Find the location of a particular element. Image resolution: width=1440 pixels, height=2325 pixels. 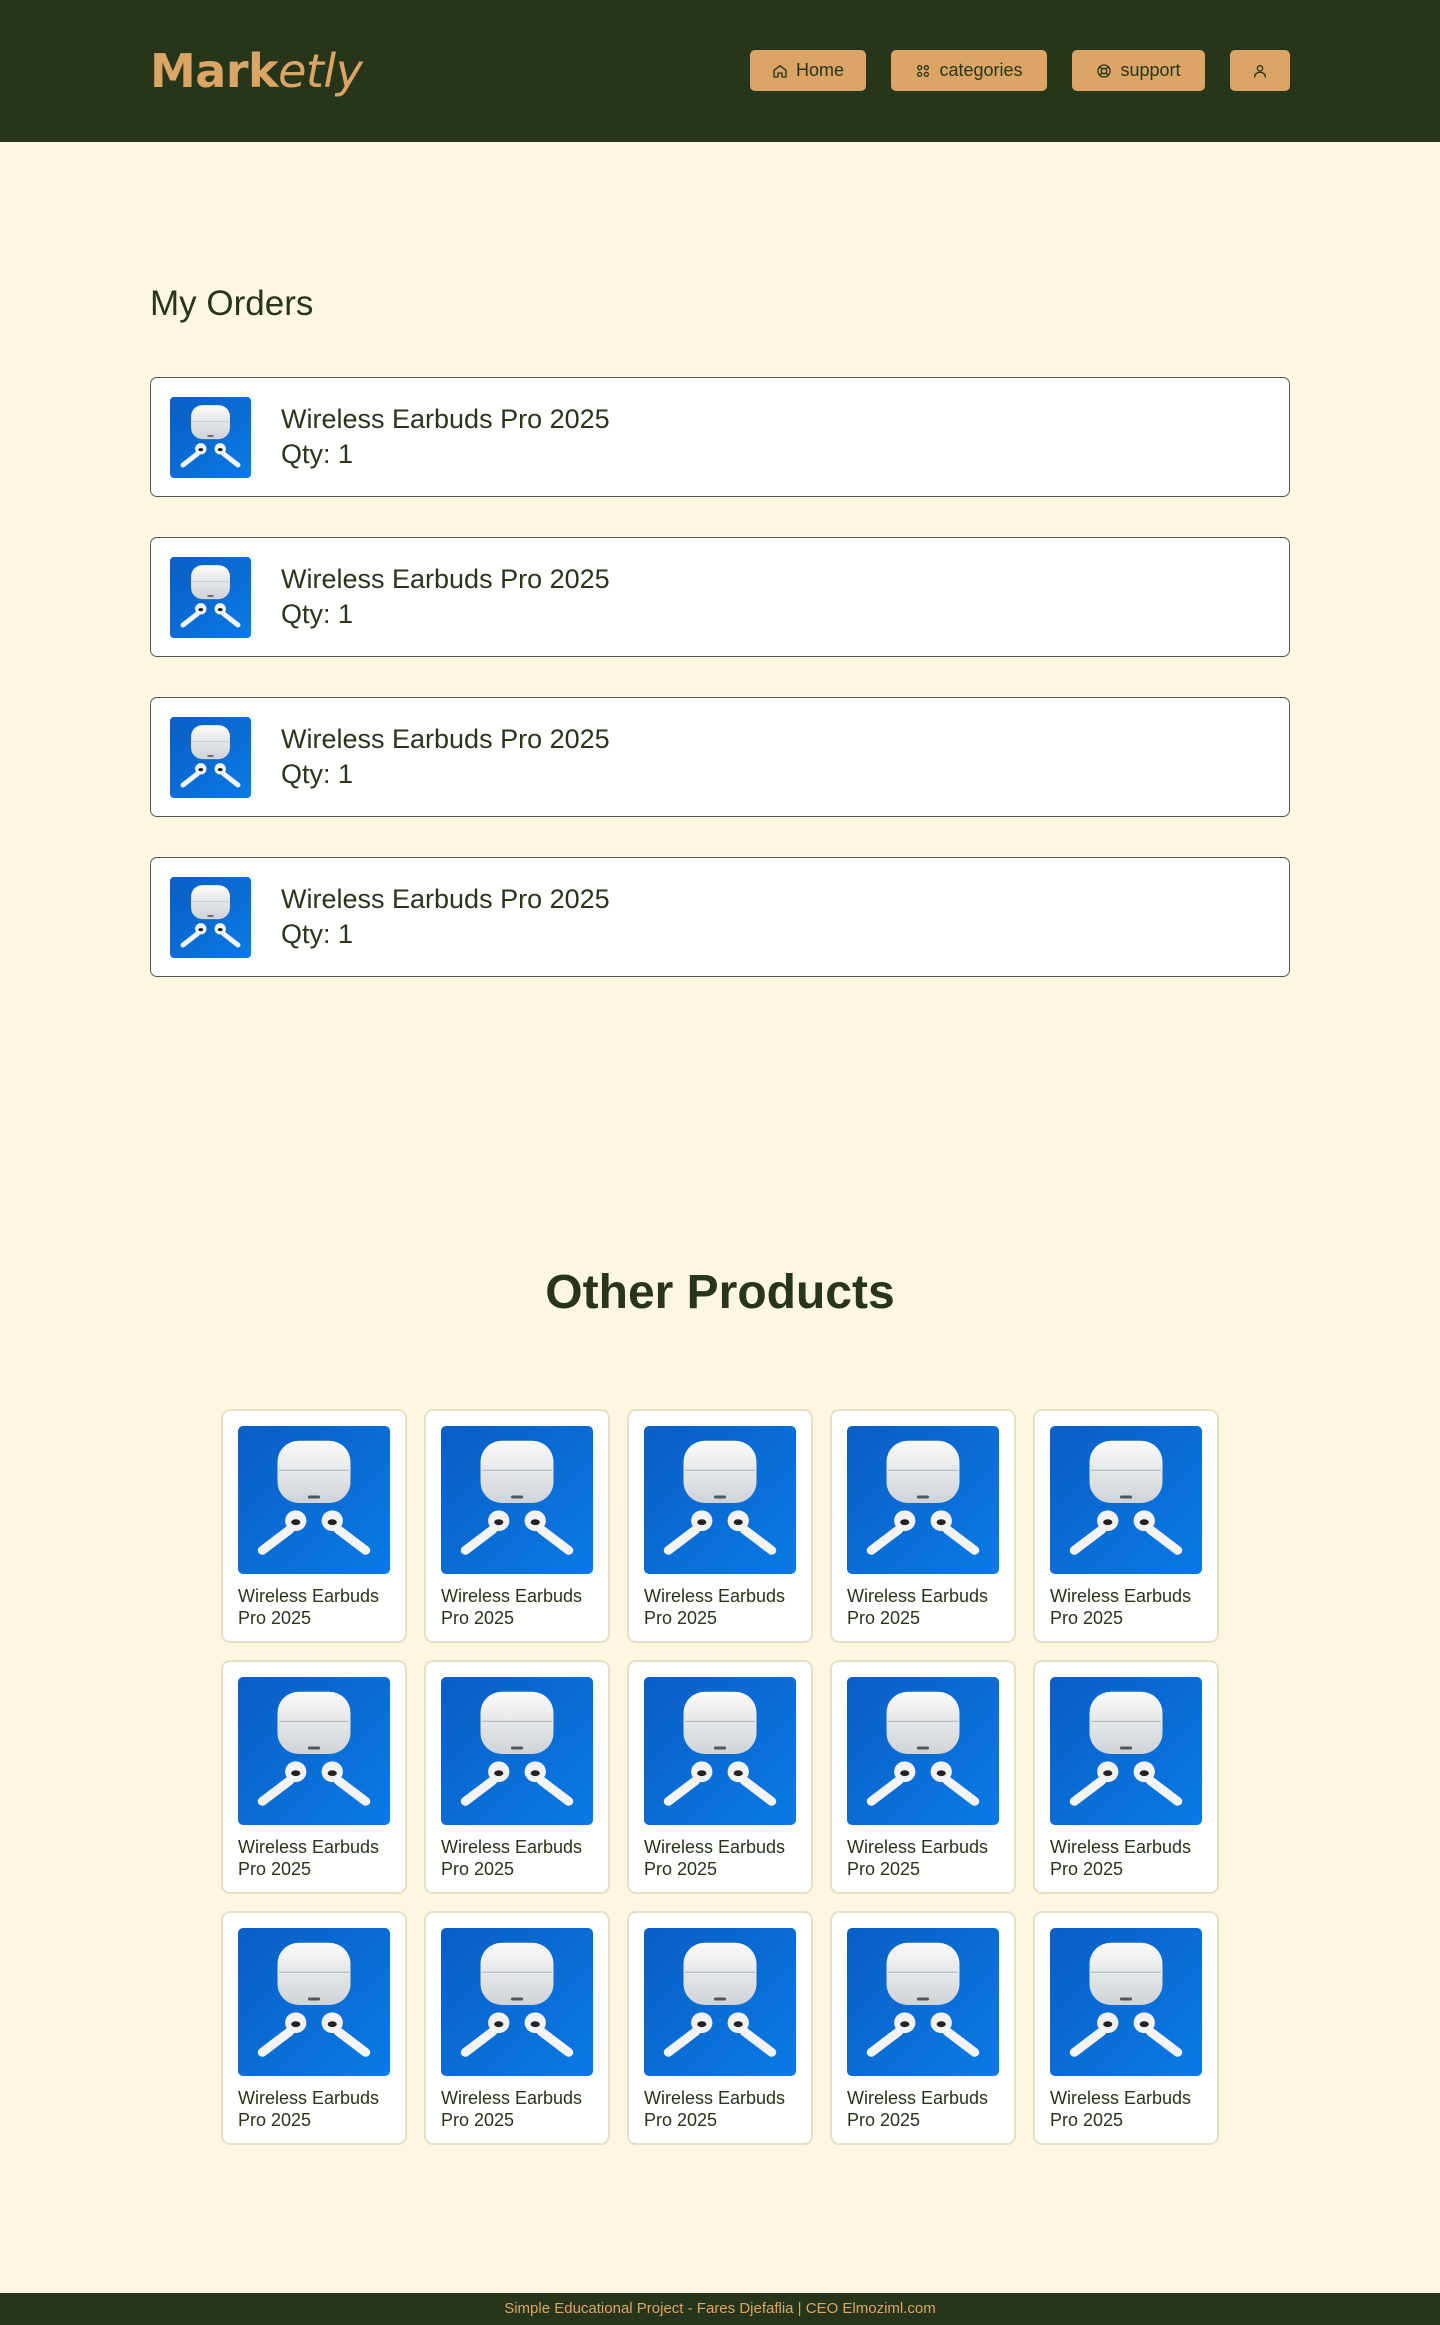

nav-support-button: support is located at coordinates (1138, 70).